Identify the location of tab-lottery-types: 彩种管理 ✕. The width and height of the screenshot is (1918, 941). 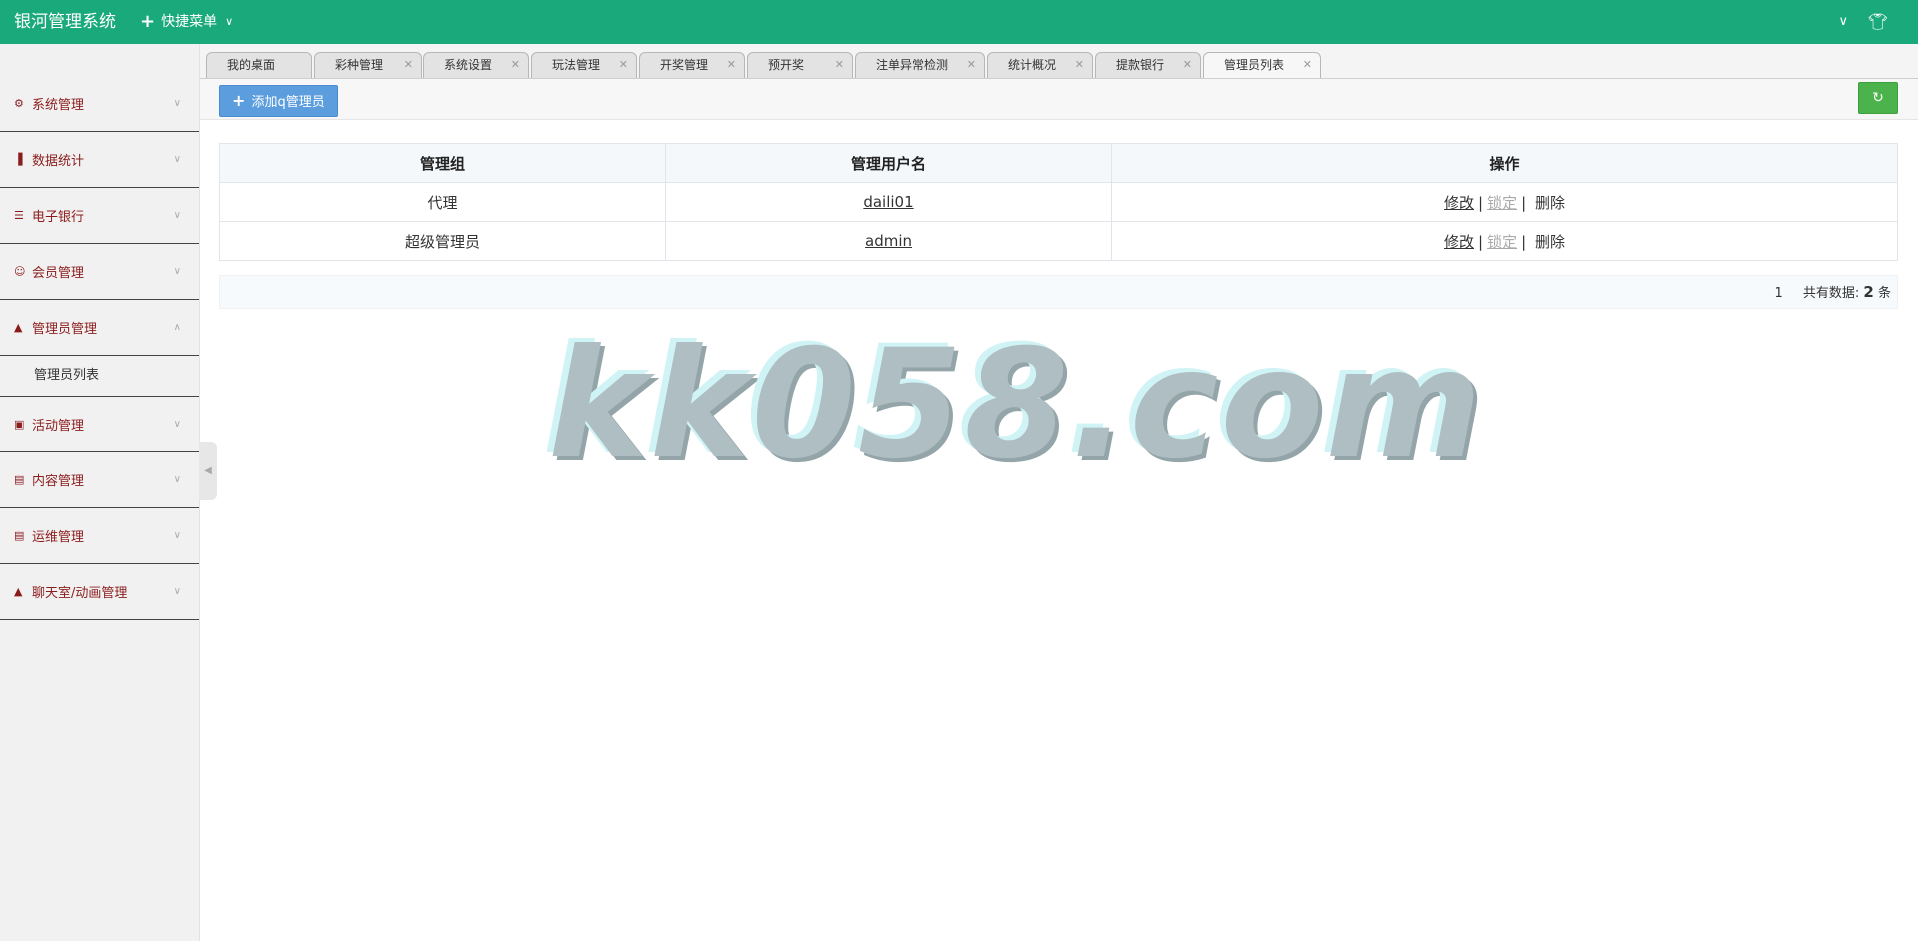
(368, 65).